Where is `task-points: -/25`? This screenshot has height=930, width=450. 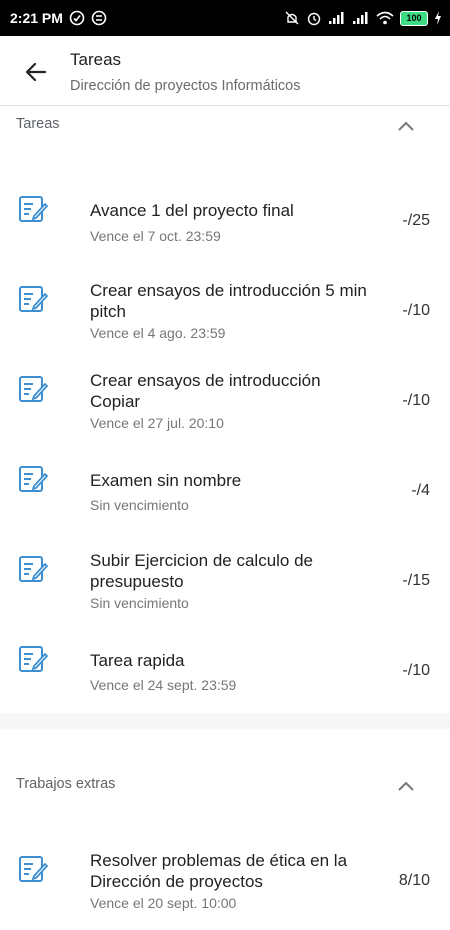 task-points: -/25 is located at coordinates (416, 220).